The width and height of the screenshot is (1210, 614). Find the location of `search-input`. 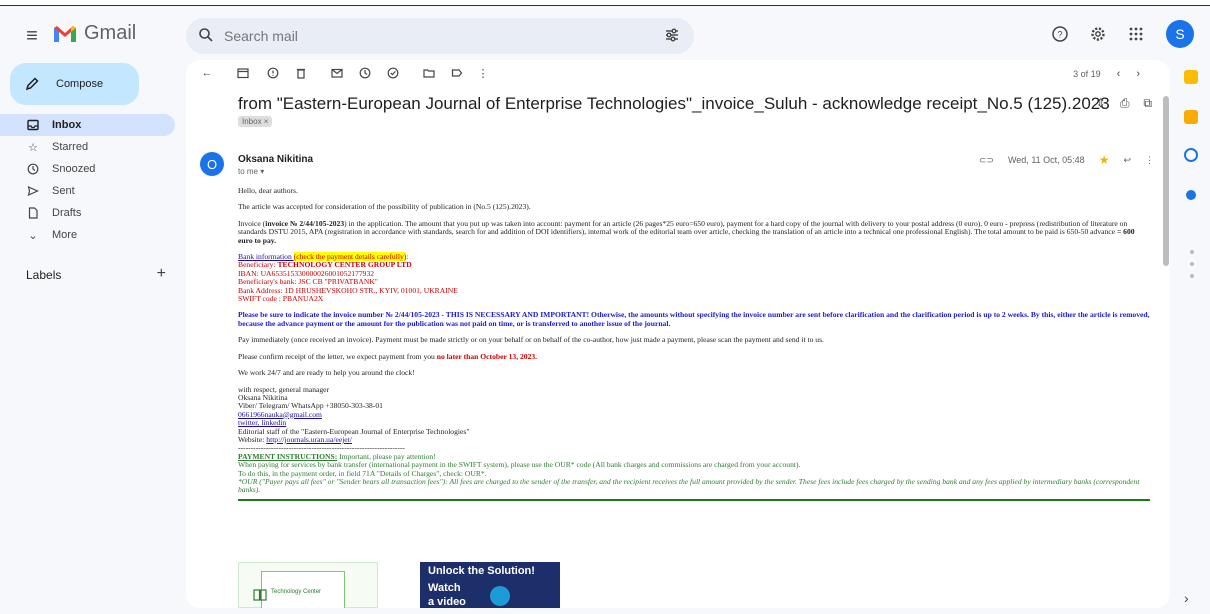

search-input is located at coordinates (428, 36).